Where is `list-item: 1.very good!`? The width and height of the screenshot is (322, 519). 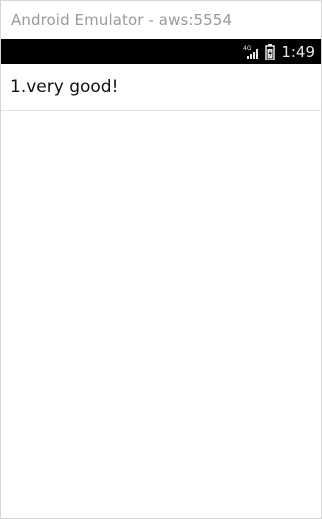
list-item: 1.very good! is located at coordinates (161, 87).